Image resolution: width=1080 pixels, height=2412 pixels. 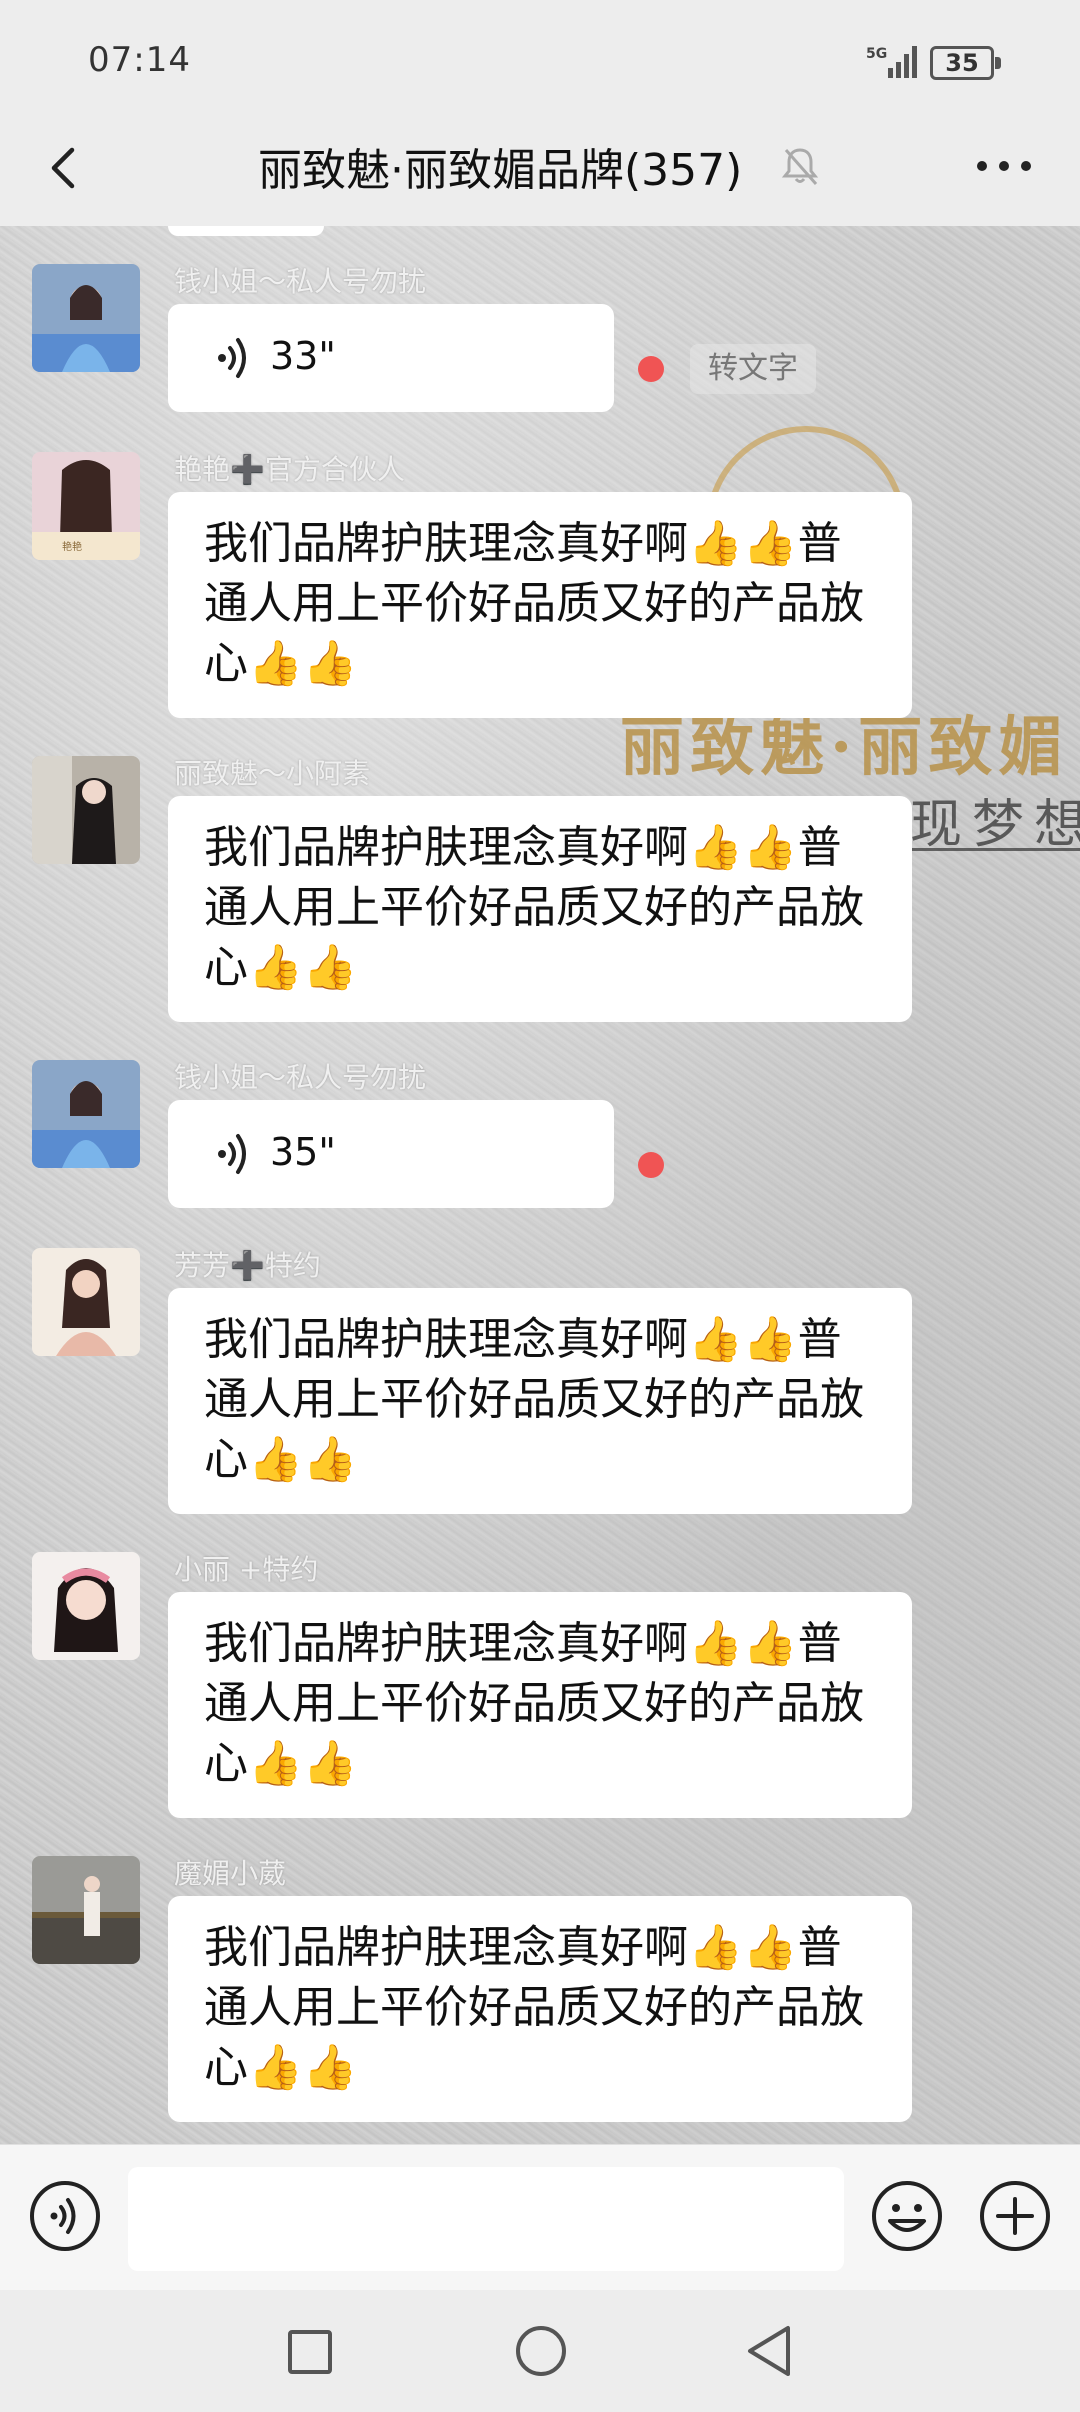 I want to click on chat-header: 丽致魅·丽致媚品牌(357), so click(x=540, y=168).